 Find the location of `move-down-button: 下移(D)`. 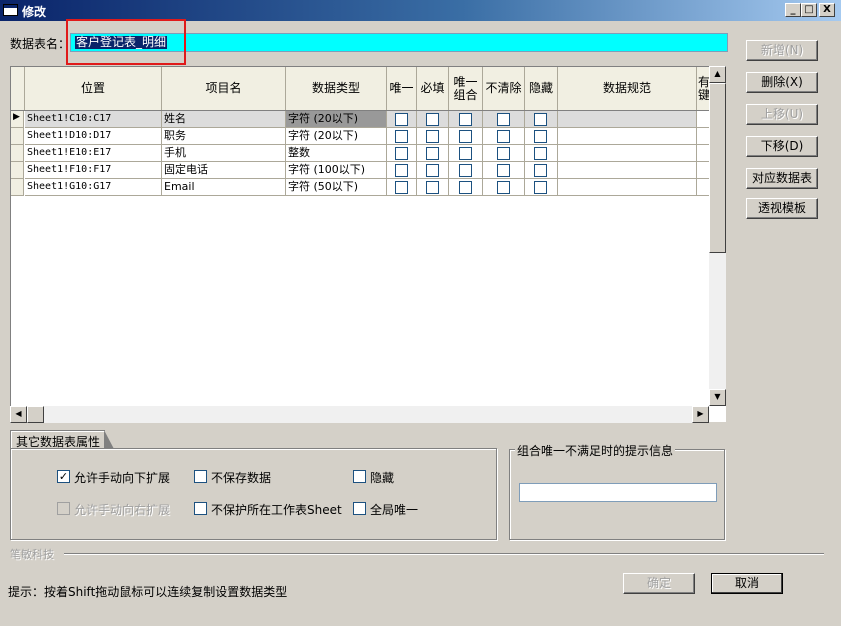

move-down-button: 下移(D) is located at coordinates (782, 146).